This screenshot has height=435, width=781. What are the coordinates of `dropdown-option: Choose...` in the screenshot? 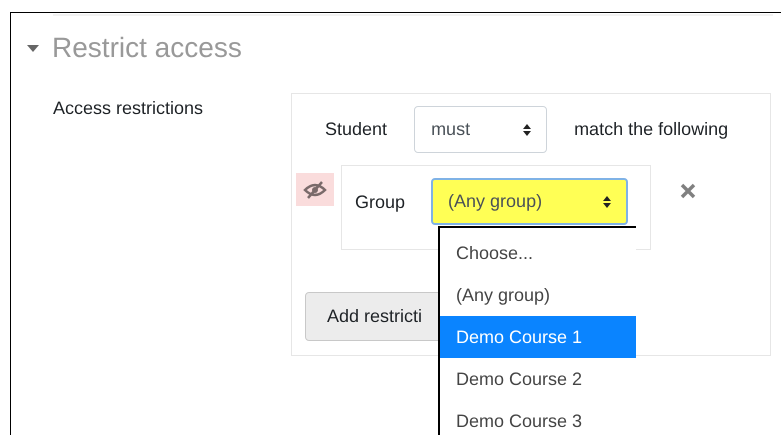 It's located at (538, 253).